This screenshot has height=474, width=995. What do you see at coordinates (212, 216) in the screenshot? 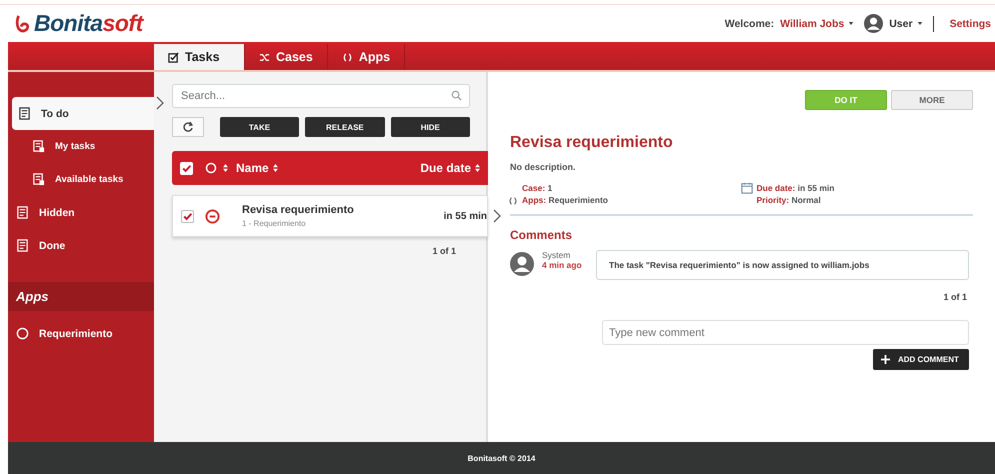
I see `minus-circle-icon` at bounding box center [212, 216].